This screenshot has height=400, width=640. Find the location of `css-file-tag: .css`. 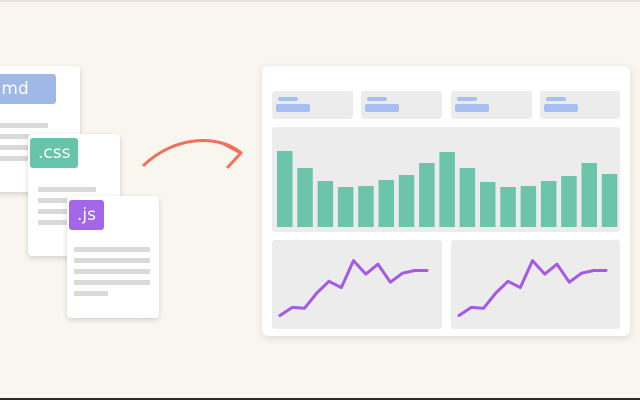

css-file-tag: .css is located at coordinates (54, 153).